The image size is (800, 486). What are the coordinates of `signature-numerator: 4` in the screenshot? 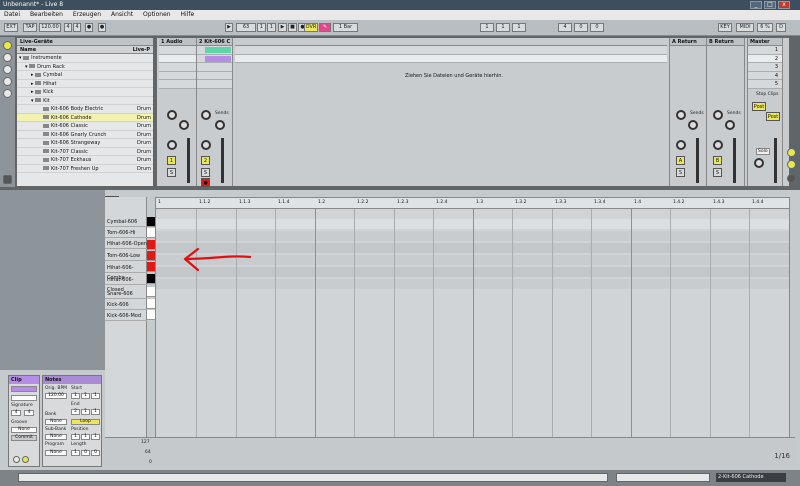 It's located at (68, 27).